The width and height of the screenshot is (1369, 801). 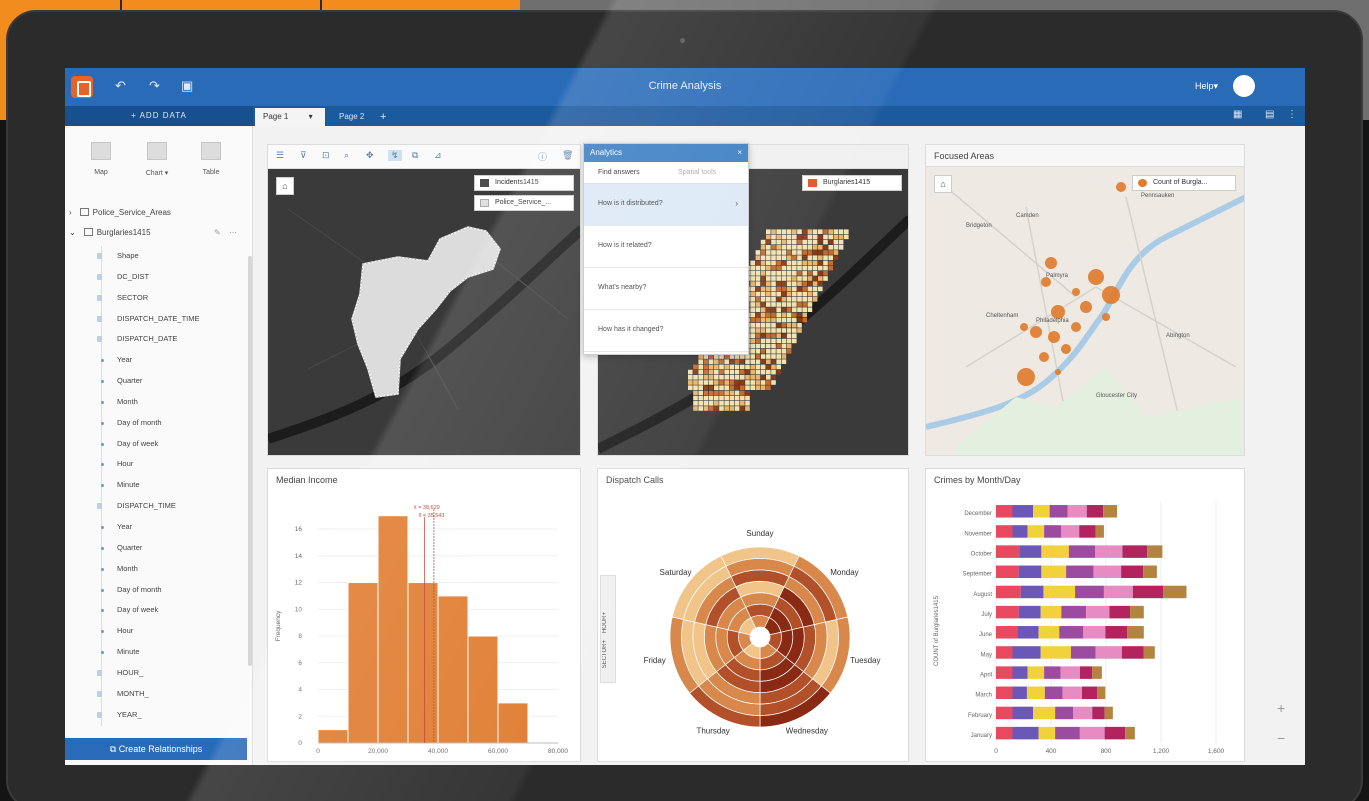 I want to click on field-item: DISPATCH_DATE_TIME, so click(x=167, y=319).